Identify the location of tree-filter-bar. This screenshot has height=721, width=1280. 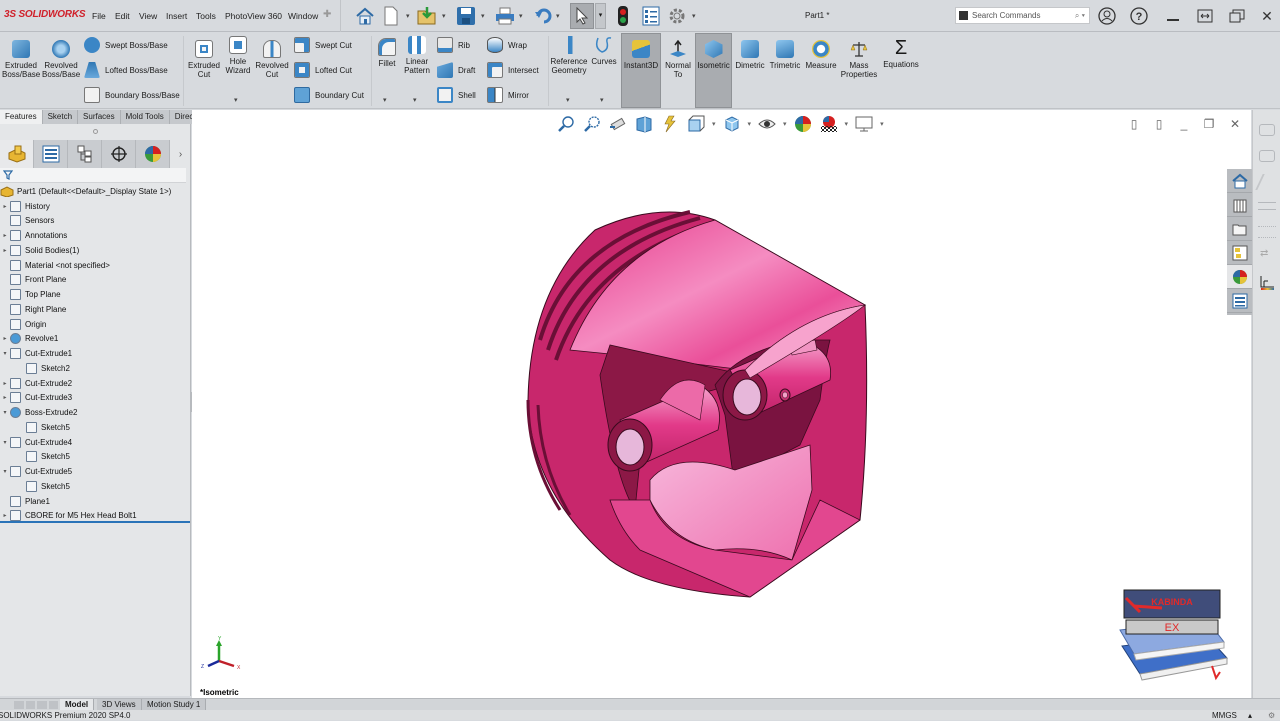
(93, 175).